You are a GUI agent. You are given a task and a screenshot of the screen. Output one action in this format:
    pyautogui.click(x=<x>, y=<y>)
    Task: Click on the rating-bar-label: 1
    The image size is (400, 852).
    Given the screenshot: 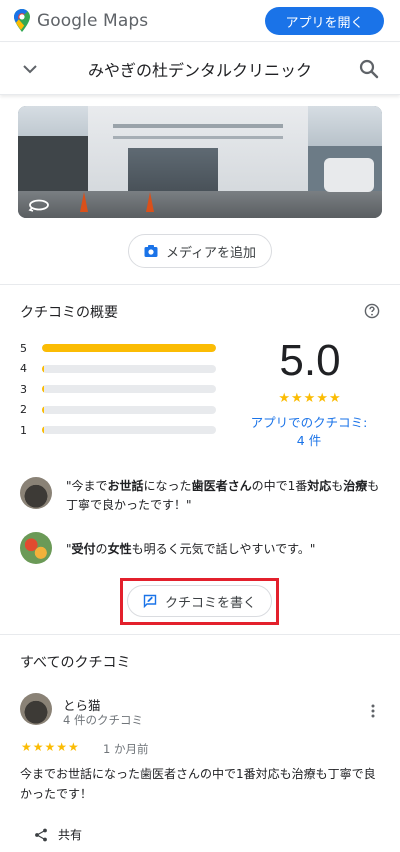 What is the action you would take?
    pyautogui.click(x=23, y=430)
    